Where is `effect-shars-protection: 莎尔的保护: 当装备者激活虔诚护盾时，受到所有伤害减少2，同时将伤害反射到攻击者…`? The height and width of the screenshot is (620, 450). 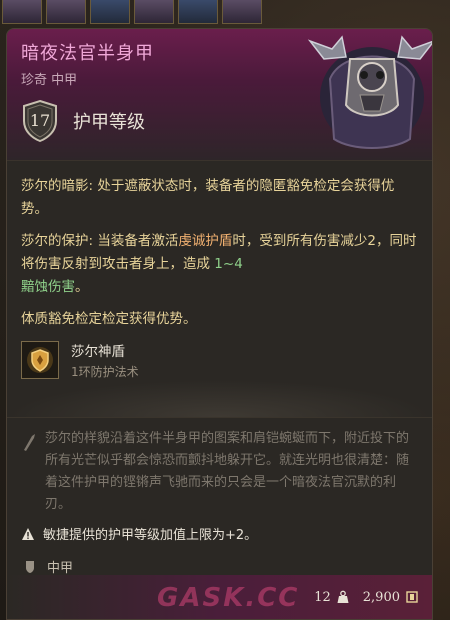
effect-shars-protection: 莎尔的保护: 当装备者激活虔诚护盾时，受到所有伤害减少2，同时将伤害反射到攻击者… is located at coordinates (219, 264).